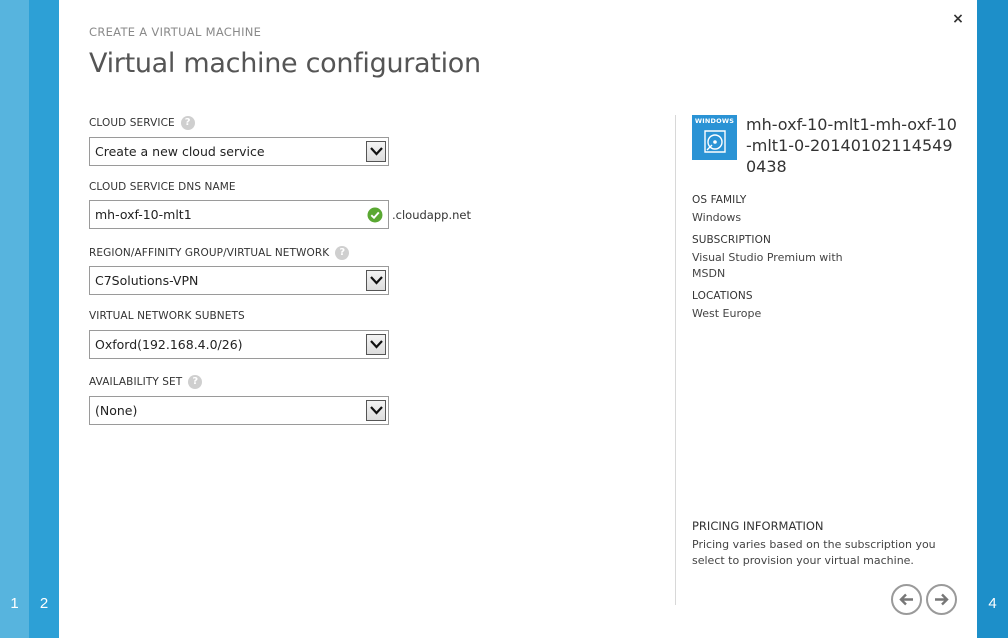 This screenshot has height=638, width=1008. What do you see at coordinates (285, 63) in the screenshot?
I see `page-title: Virtual machine configuration` at bounding box center [285, 63].